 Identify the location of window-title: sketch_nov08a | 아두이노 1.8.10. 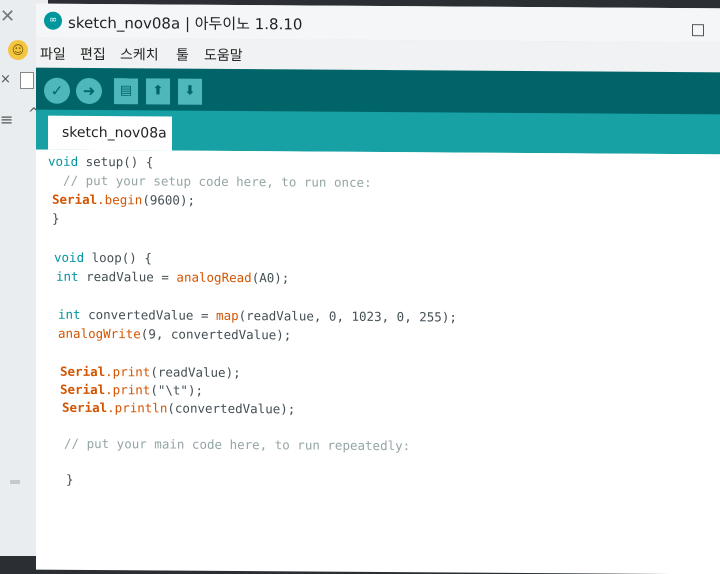
(185, 23).